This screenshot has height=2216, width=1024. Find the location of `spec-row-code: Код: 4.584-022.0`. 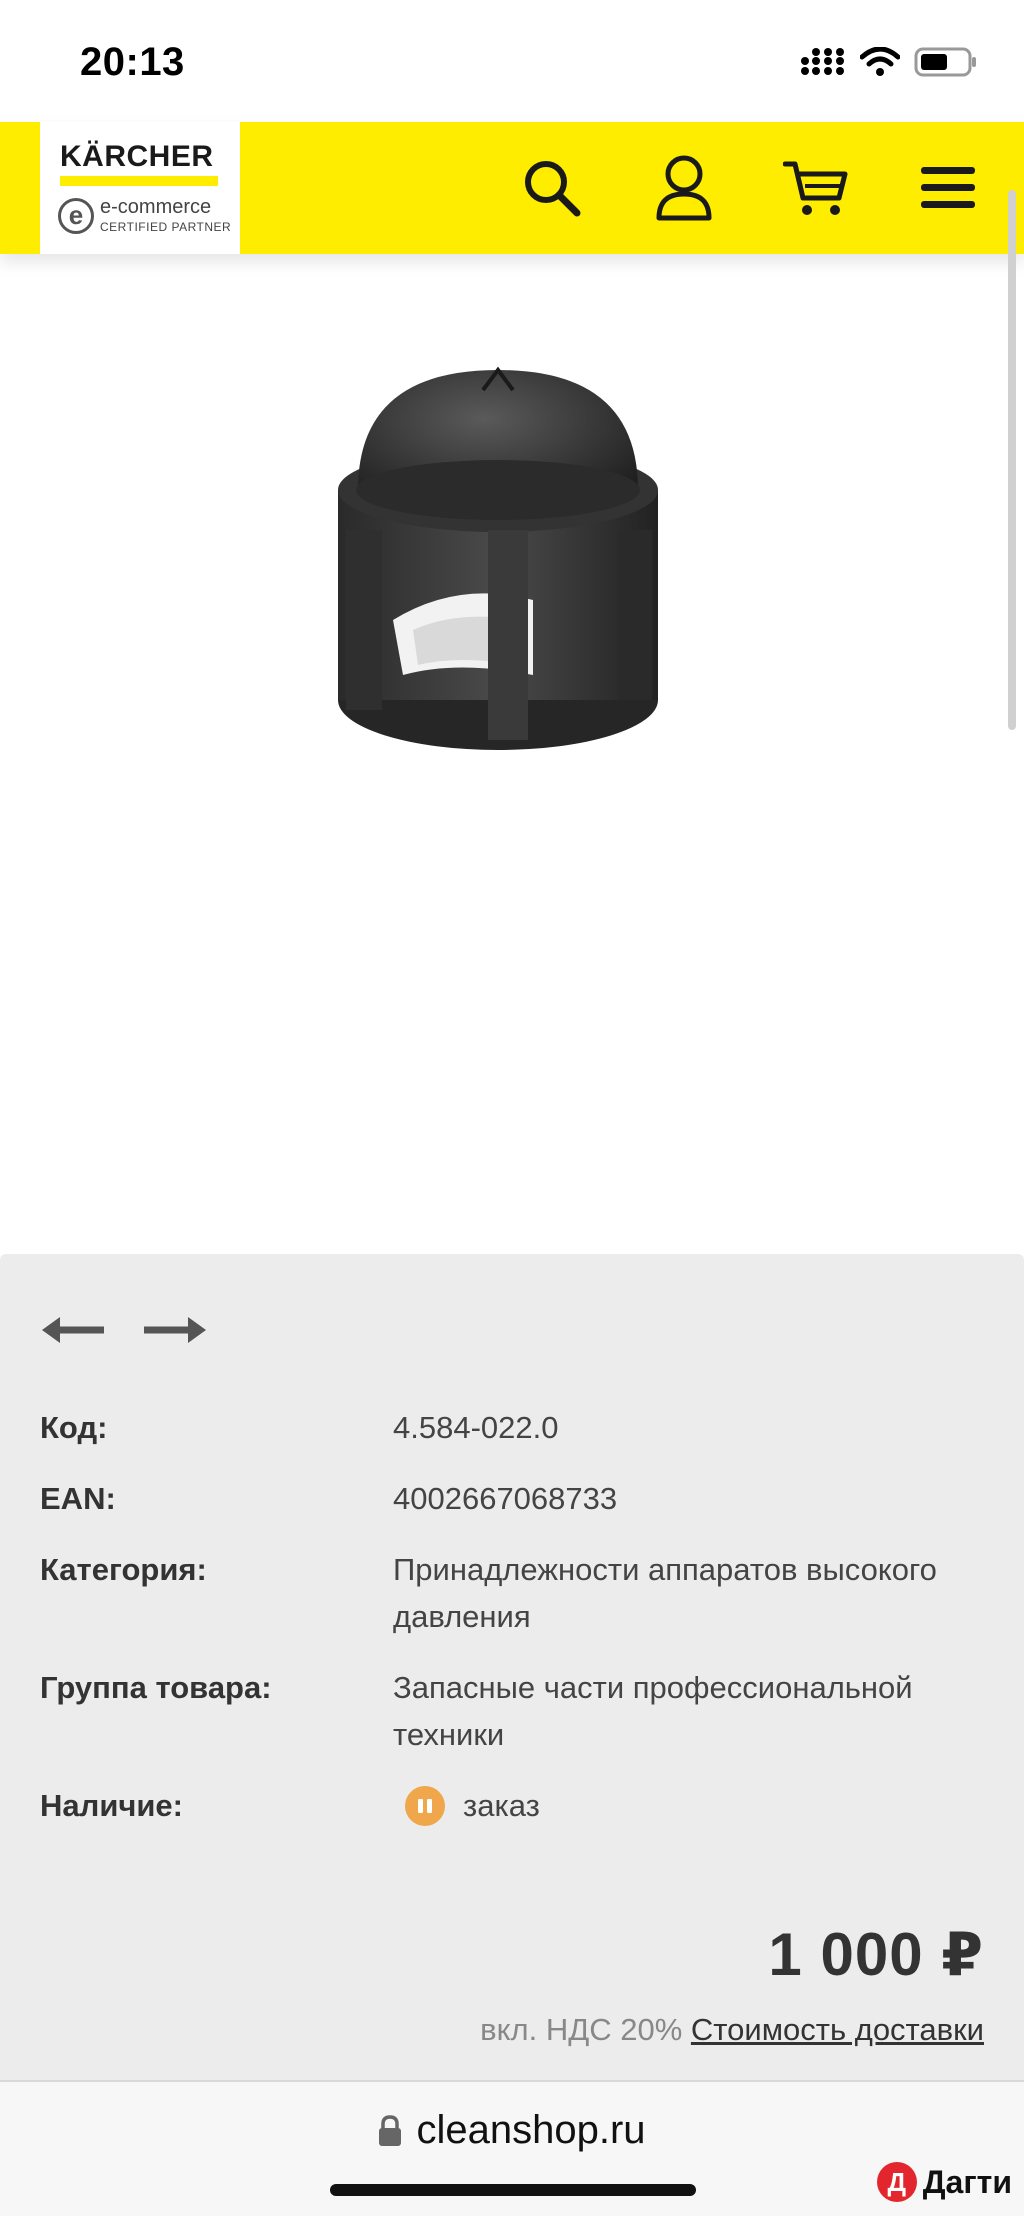

spec-row-code: Код: 4.584-022.0 is located at coordinates (520, 1427).